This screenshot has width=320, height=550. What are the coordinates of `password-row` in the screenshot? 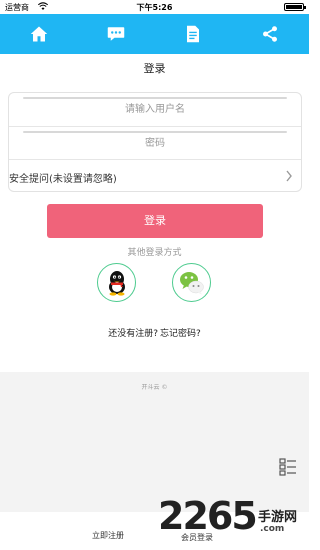 It's located at (155, 142).